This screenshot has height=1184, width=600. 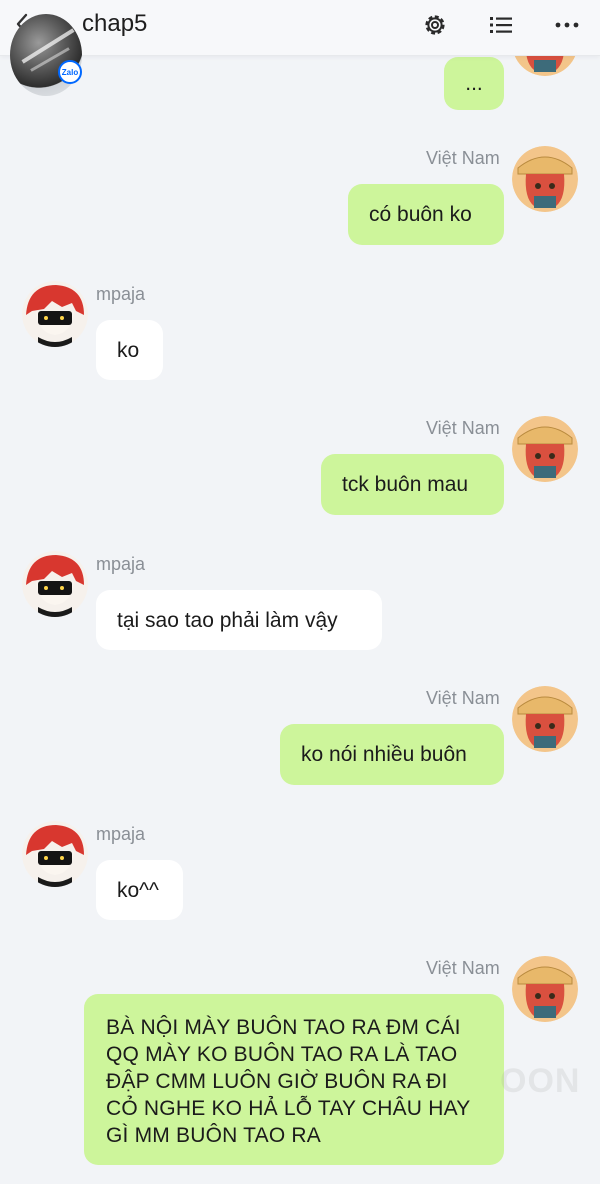 I want to click on more-icon, so click(x=567, y=25).